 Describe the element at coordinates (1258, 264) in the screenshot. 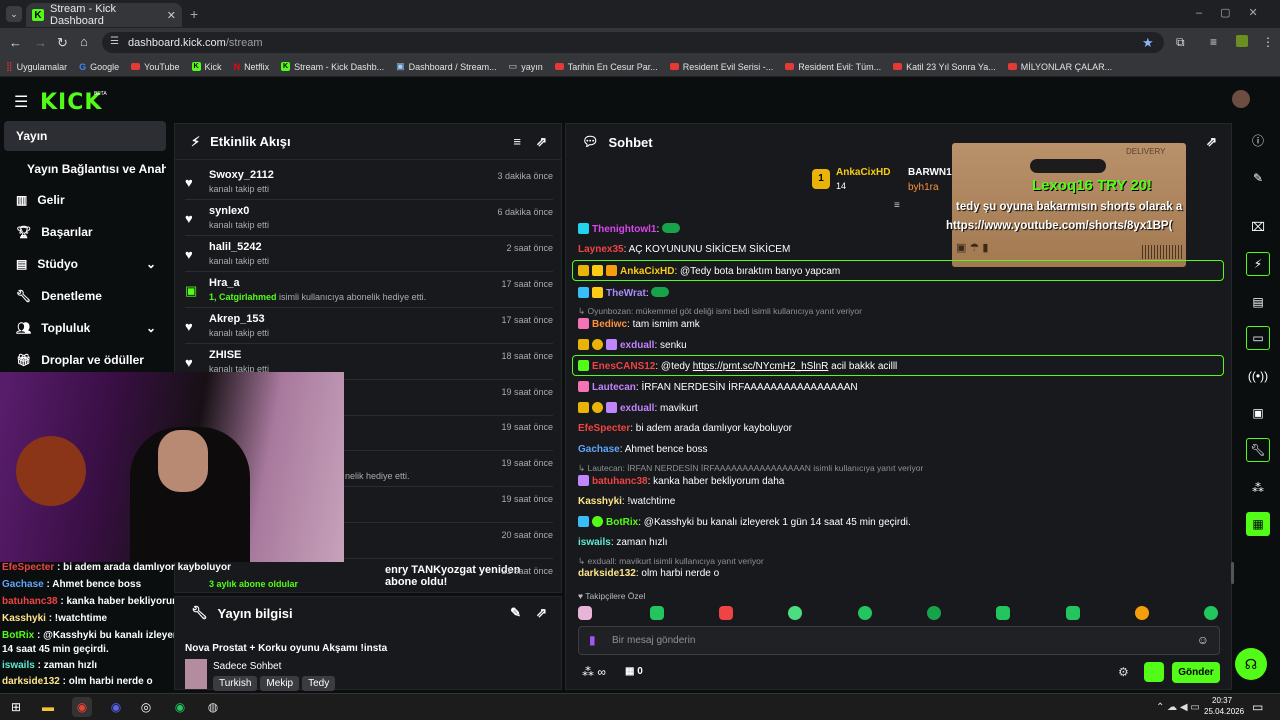

I see `bolt-icon: ⚡︎` at that location.